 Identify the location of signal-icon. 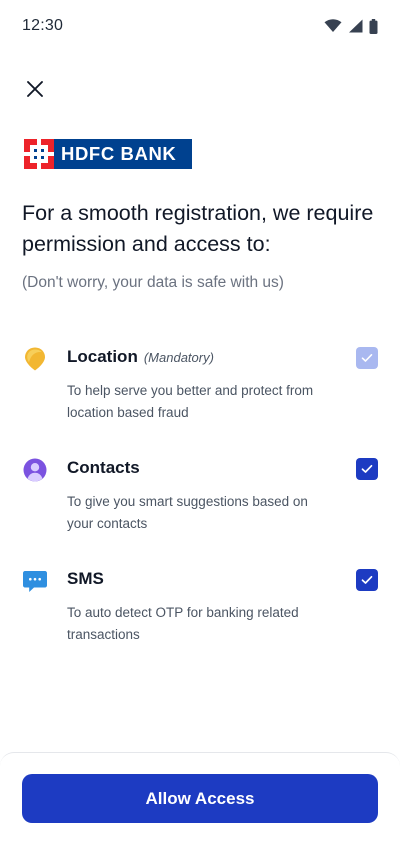
(356, 26).